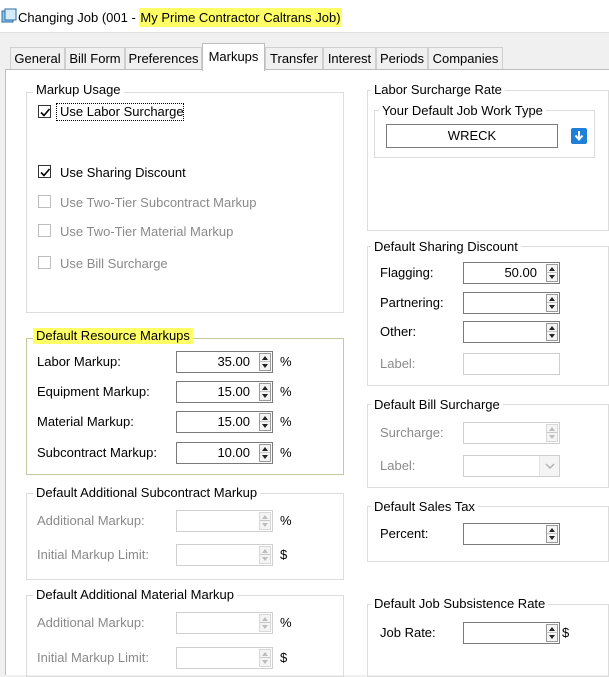  Describe the element at coordinates (85, 421) in the screenshot. I see `material-markup-label: Material Markup:` at that location.